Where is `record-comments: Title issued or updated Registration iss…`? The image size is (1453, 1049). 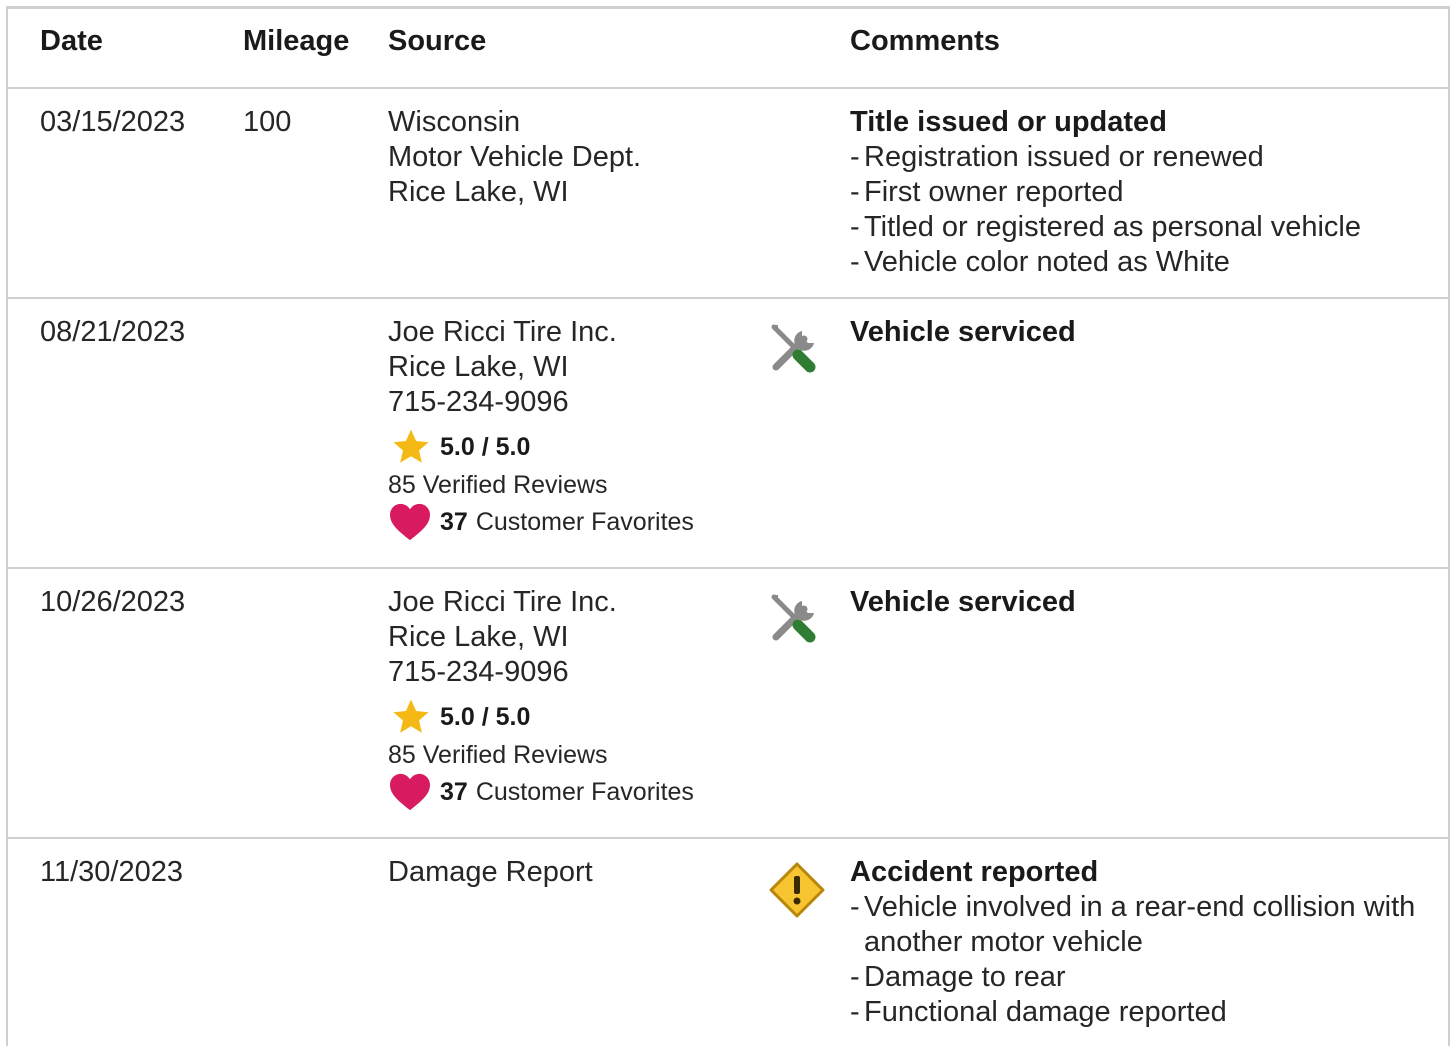
record-comments: Title issued or updated Registration iss… is located at coordinates (1145, 192).